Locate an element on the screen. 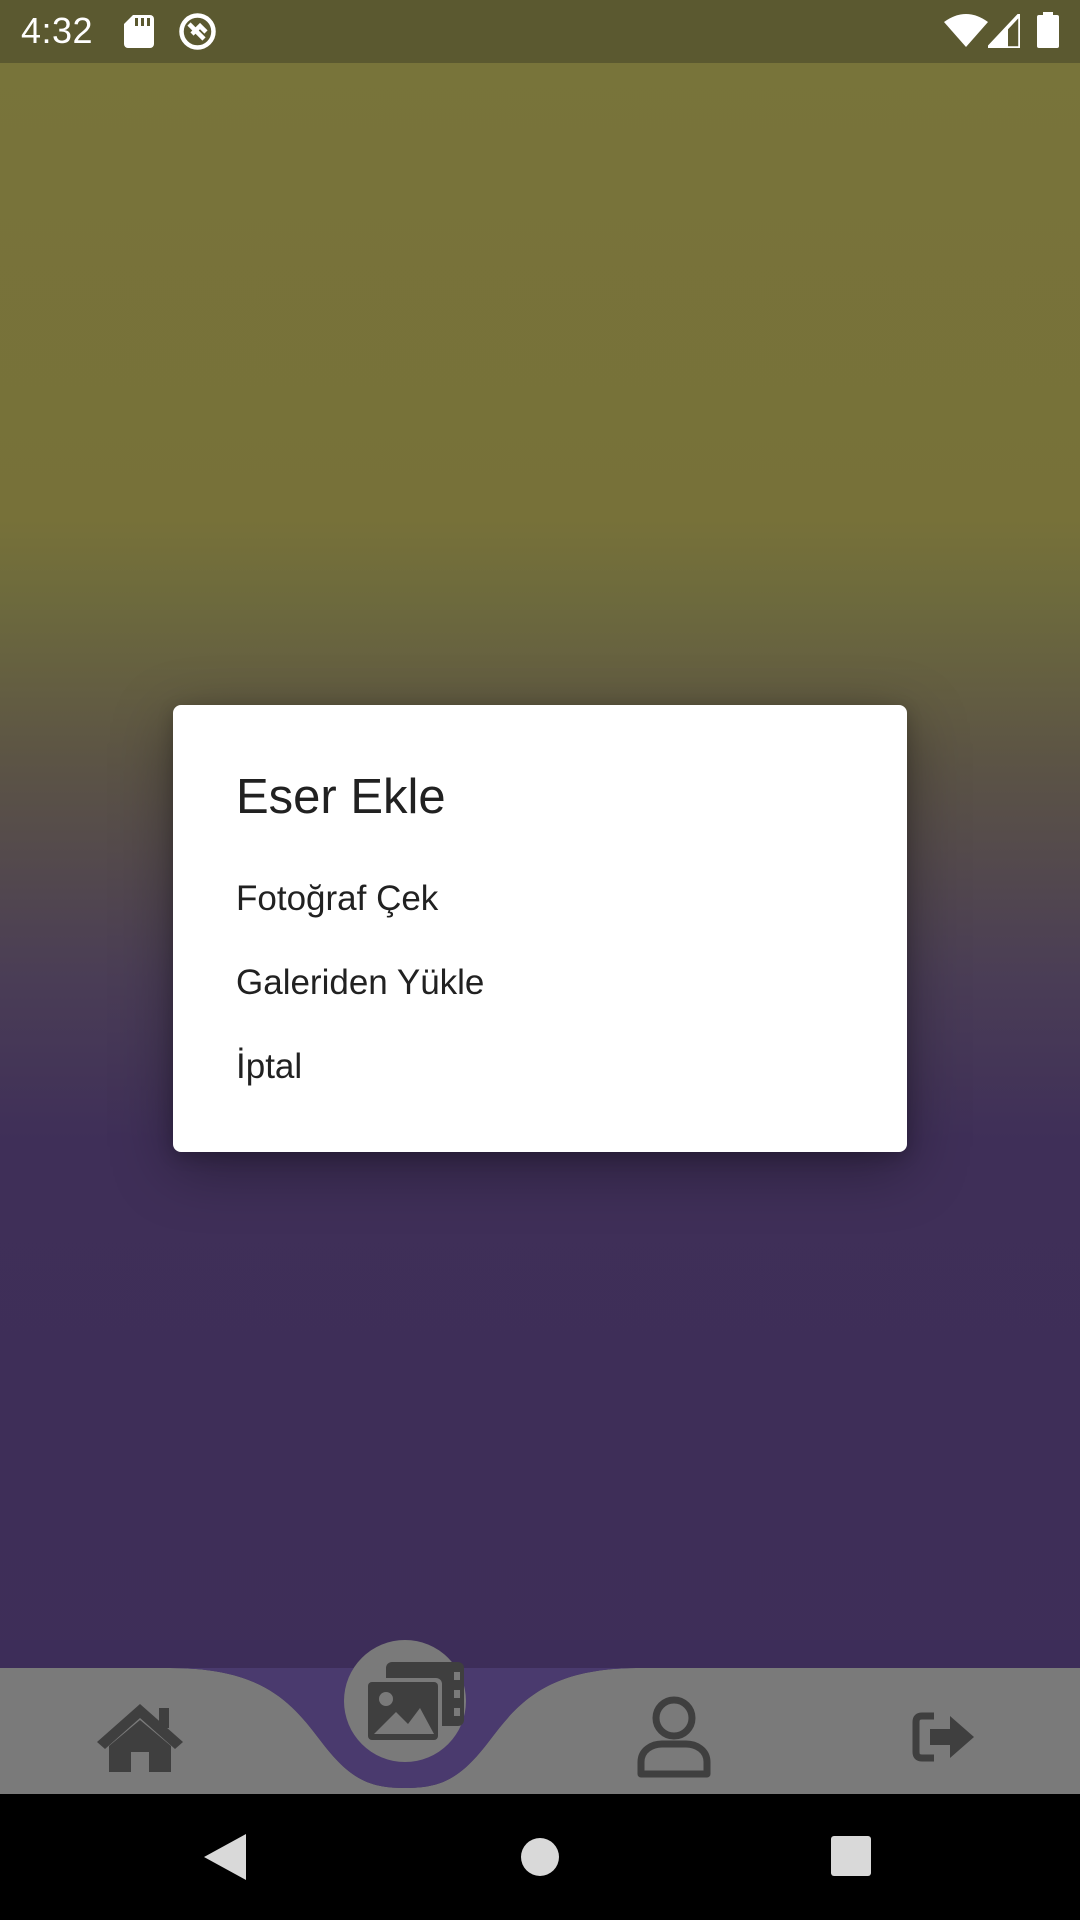  bottom-navigation-bar is located at coordinates (540, 1717).